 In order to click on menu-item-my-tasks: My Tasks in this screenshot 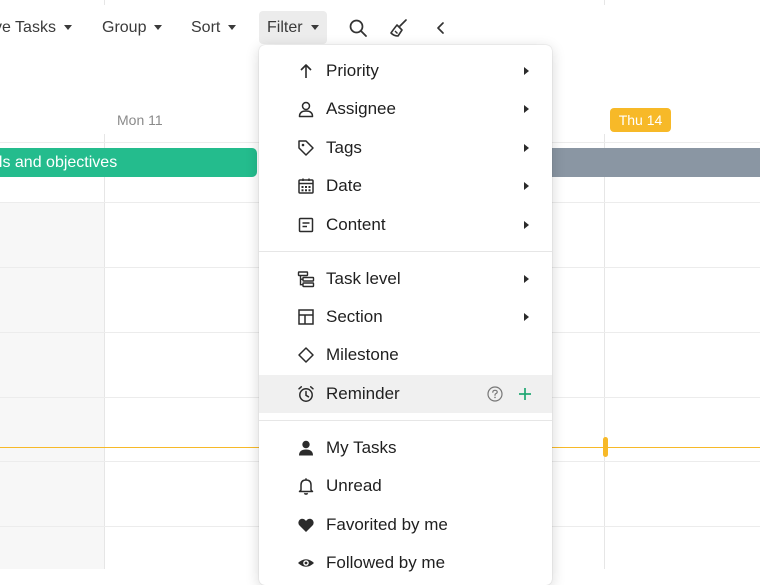, I will do `click(405, 448)`.